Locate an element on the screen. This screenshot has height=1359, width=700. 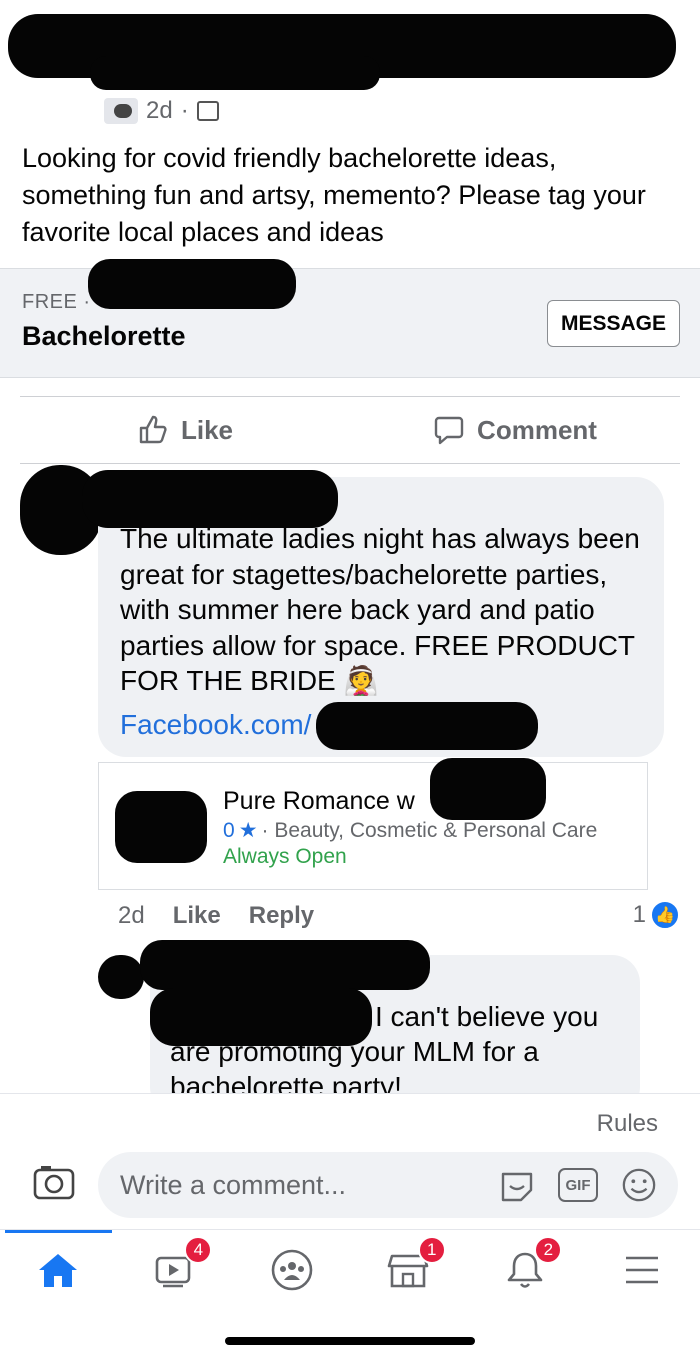
redacted-page-name is located at coordinates (488, 789).